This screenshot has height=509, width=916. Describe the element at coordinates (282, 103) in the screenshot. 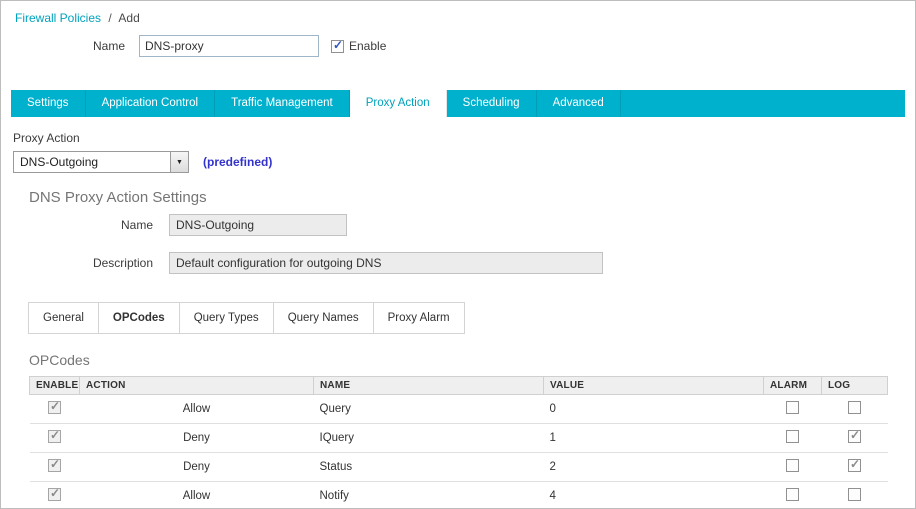

I see `tab-traffic-management: Traffic Management` at that location.